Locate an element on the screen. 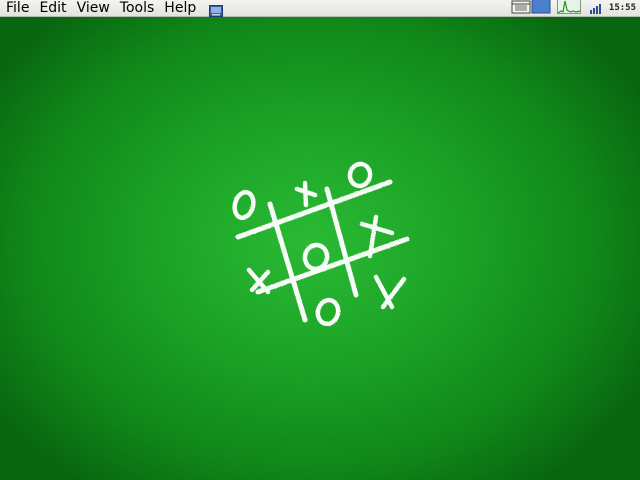 This screenshot has height=480, width=640. menu-view: View is located at coordinates (93, 8).